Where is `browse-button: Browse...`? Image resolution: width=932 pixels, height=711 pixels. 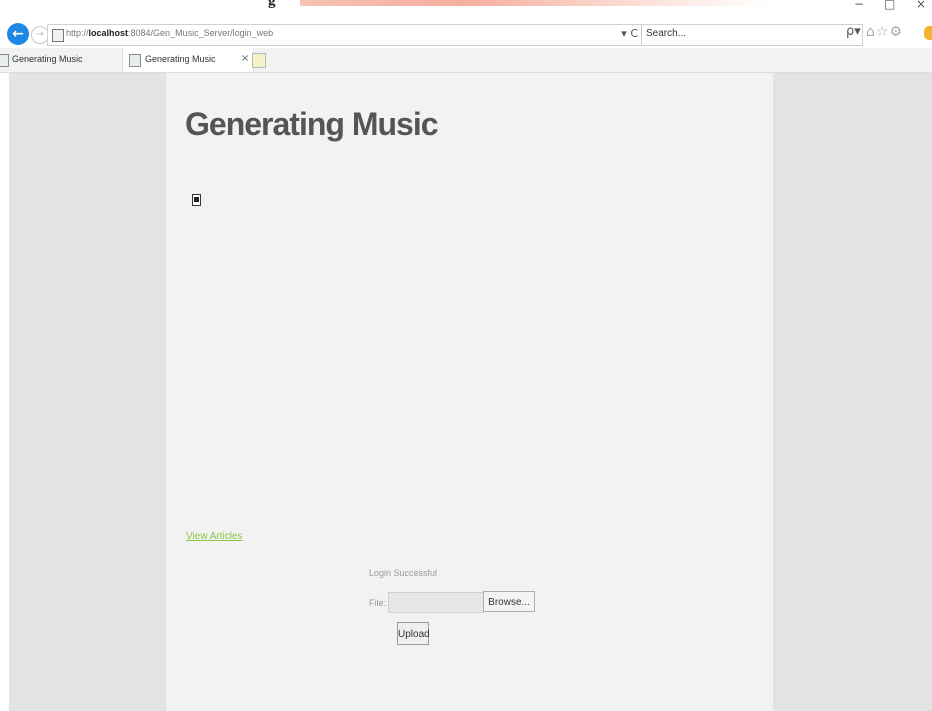
browse-button: Browse... is located at coordinates (509, 601).